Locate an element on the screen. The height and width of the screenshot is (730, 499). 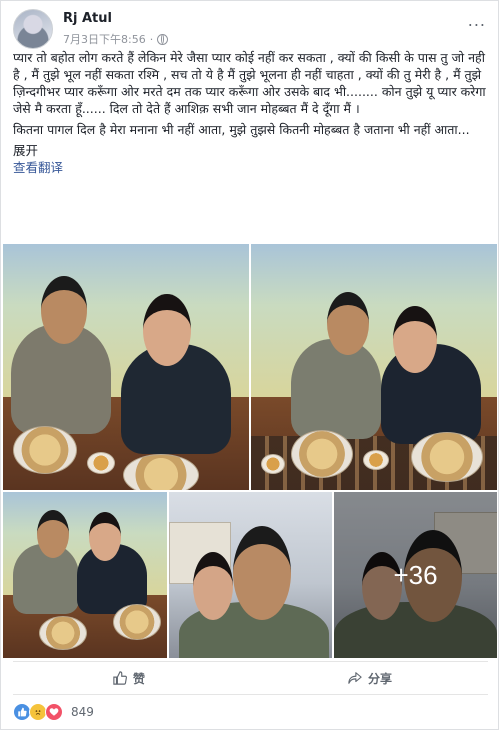
love-icon is located at coordinates (54, 712).